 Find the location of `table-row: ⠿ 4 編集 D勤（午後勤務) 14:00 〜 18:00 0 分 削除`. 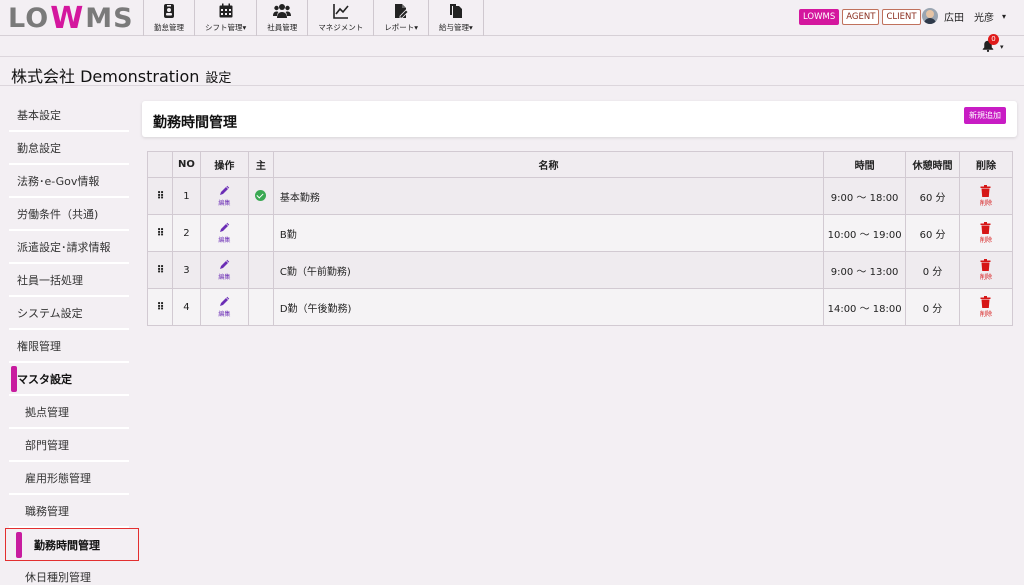

table-row: ⠿ 4 編集 D勤（午後勤務) 14:00 〜 18:00 0 分 削除 is located at coordinates (580, 307).